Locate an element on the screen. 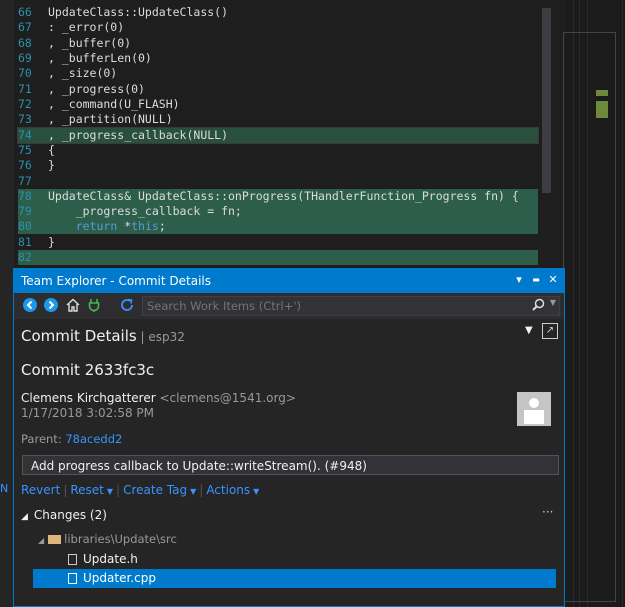  page-menu-icon: ▼ is located at coordinates (529, 330).